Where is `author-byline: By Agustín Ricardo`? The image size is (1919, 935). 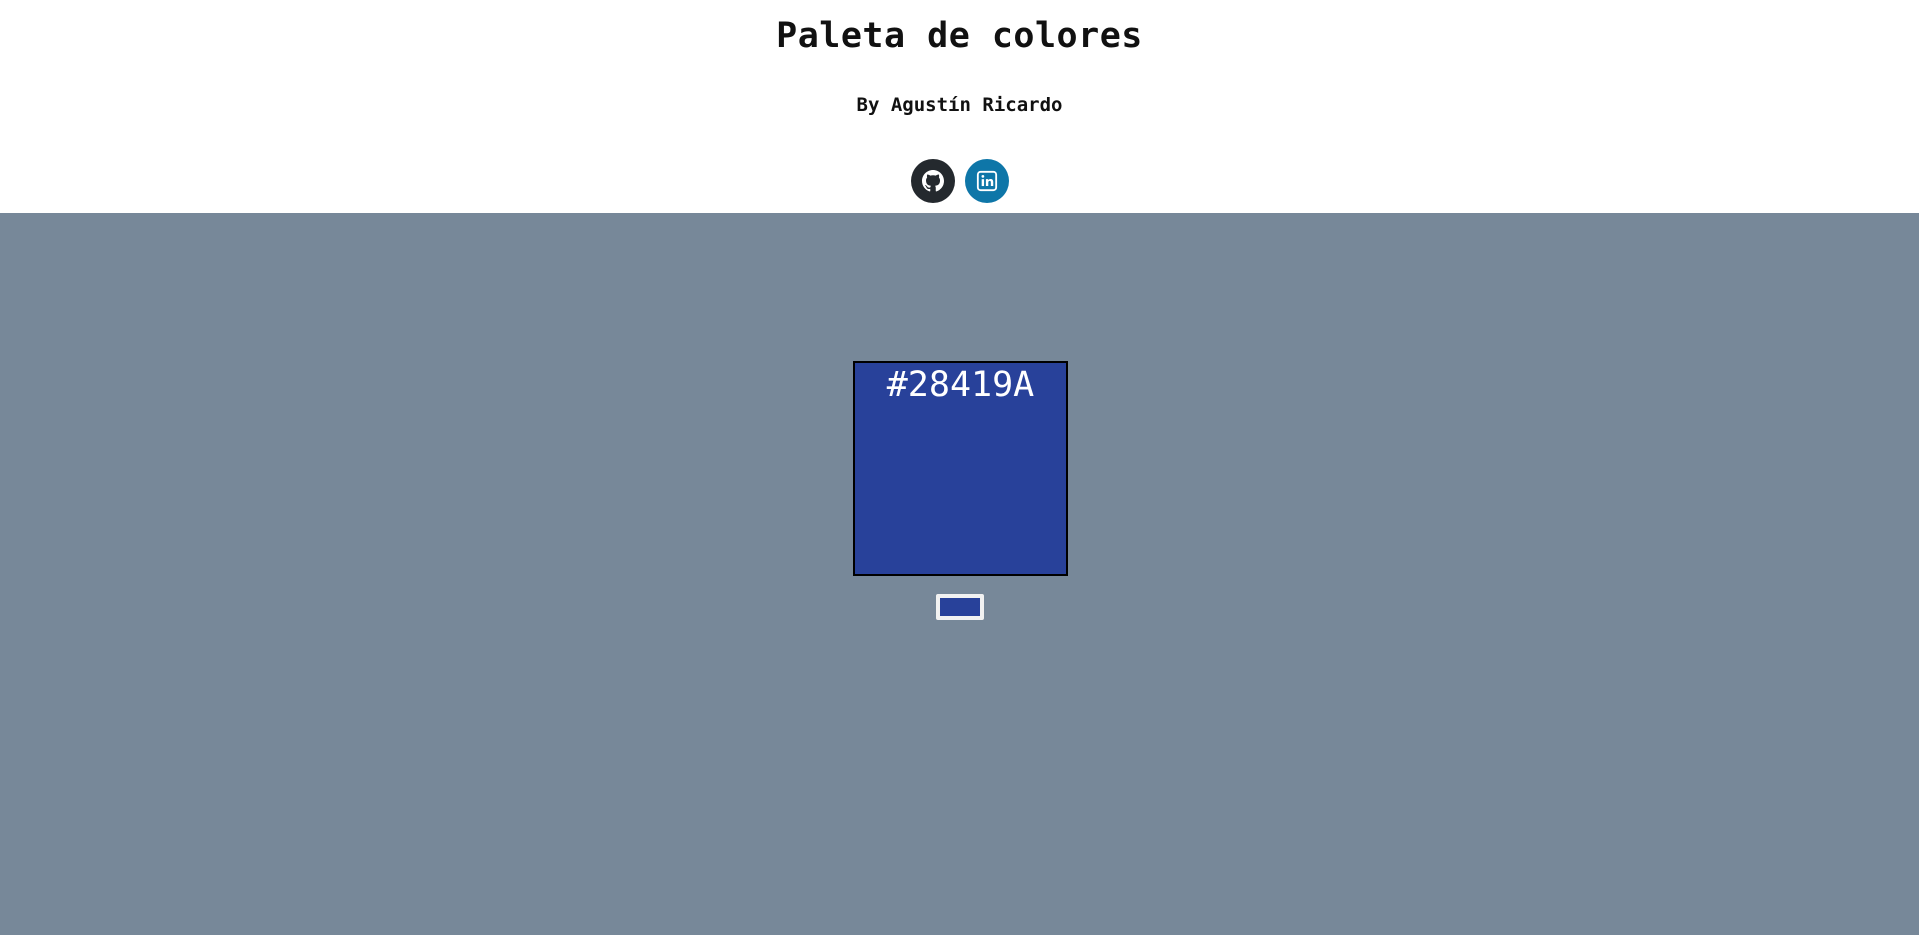
author-byline: By Agustín Ricardo is located at coordinates (959, 105).